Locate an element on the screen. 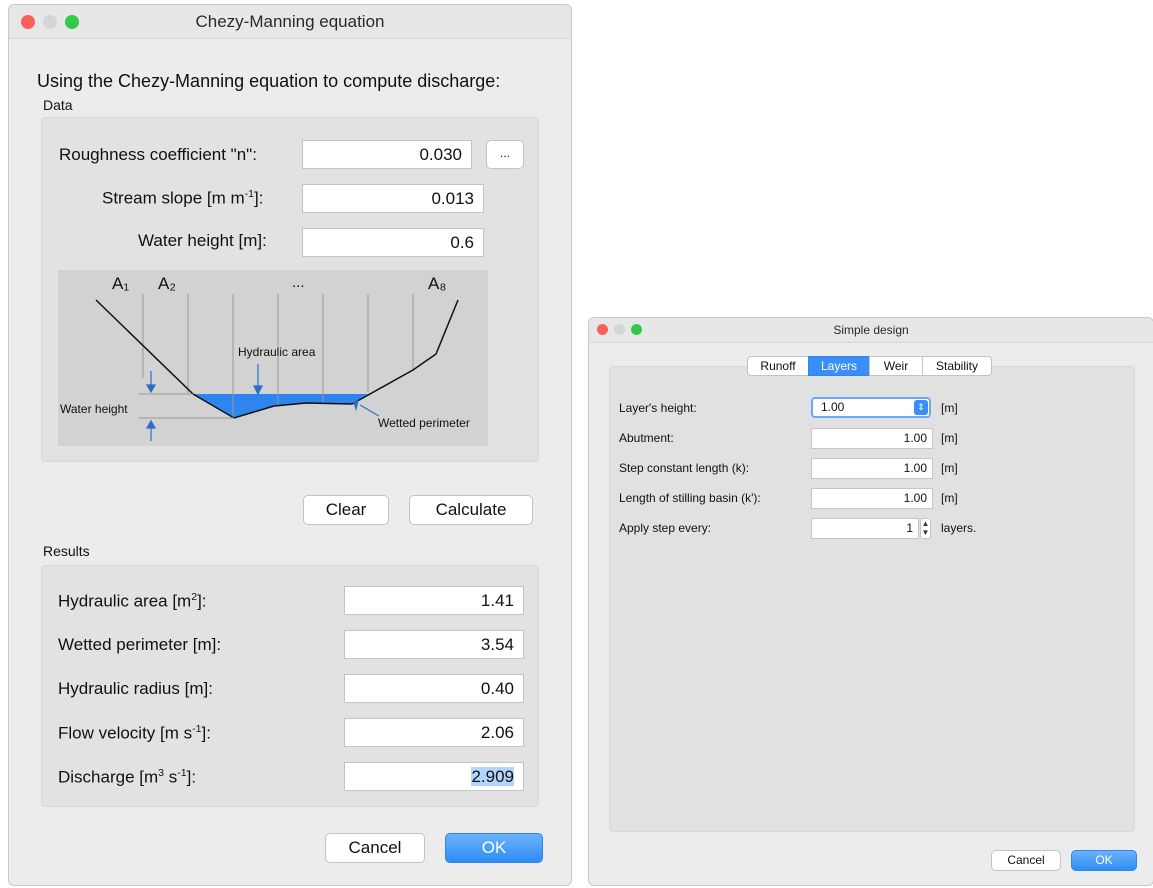  wetted-perimeter-output: 3.54 is located at coordinates (434, 644).